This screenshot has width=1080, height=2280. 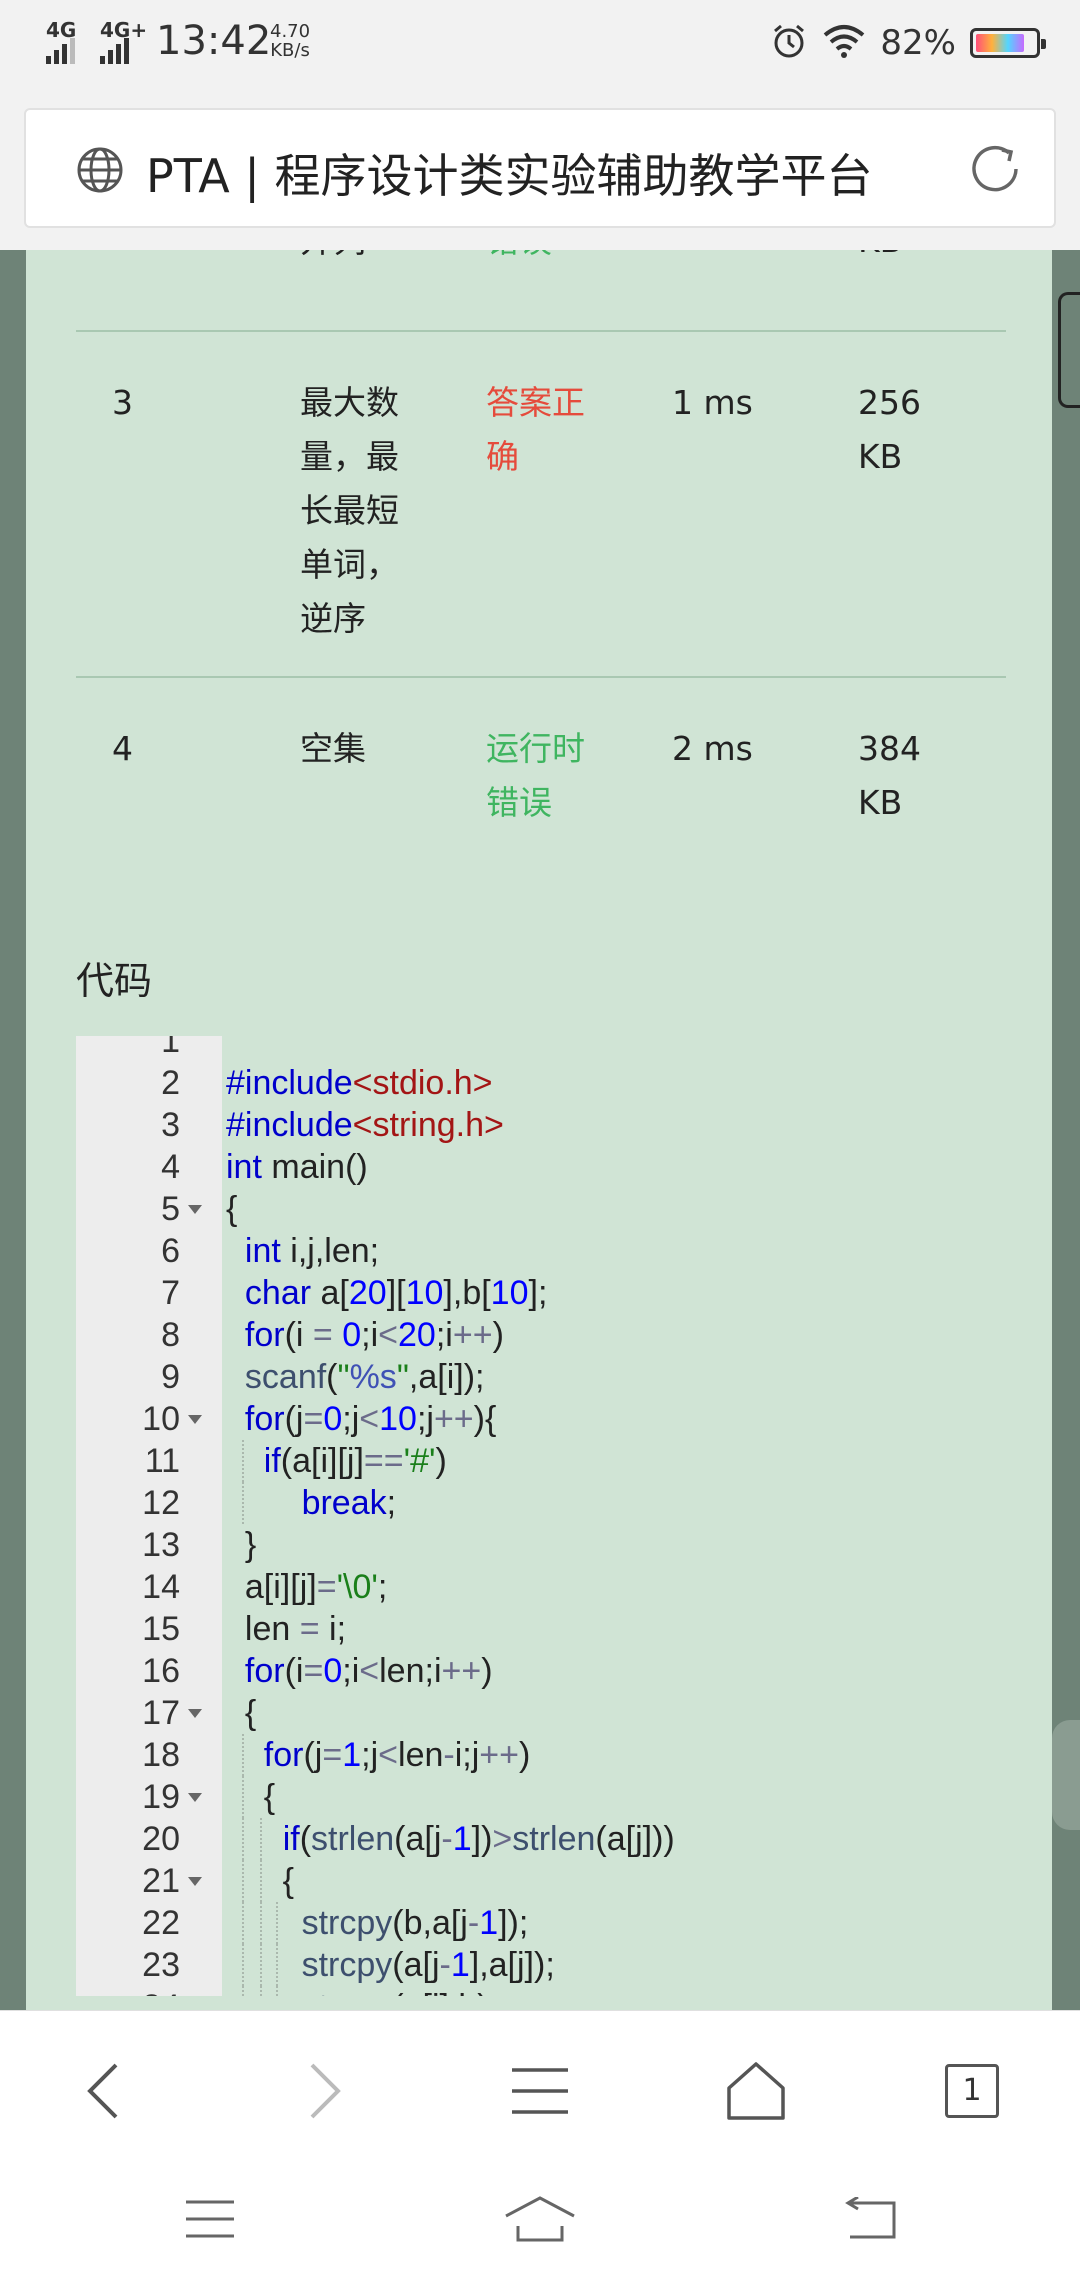 What do you see at coordinates (898, 259) in the screenshot?
I see `test-point-memory: KB` at bounding box center [898, 259].